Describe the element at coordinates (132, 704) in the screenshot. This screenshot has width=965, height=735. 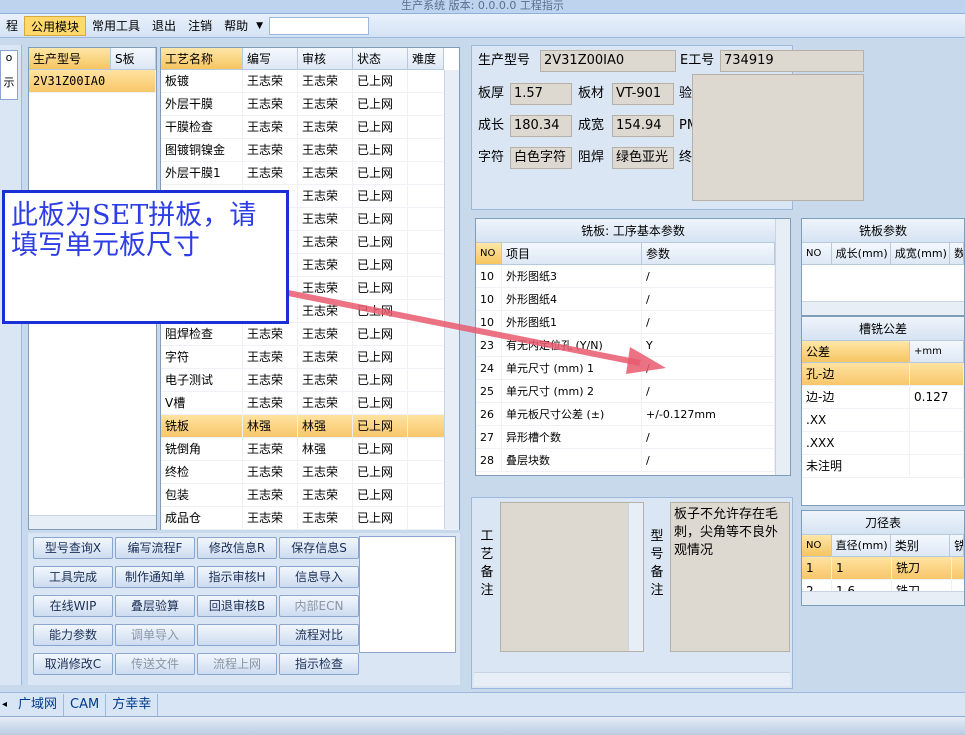
I see `tab-user: 方幸幸` at that location.